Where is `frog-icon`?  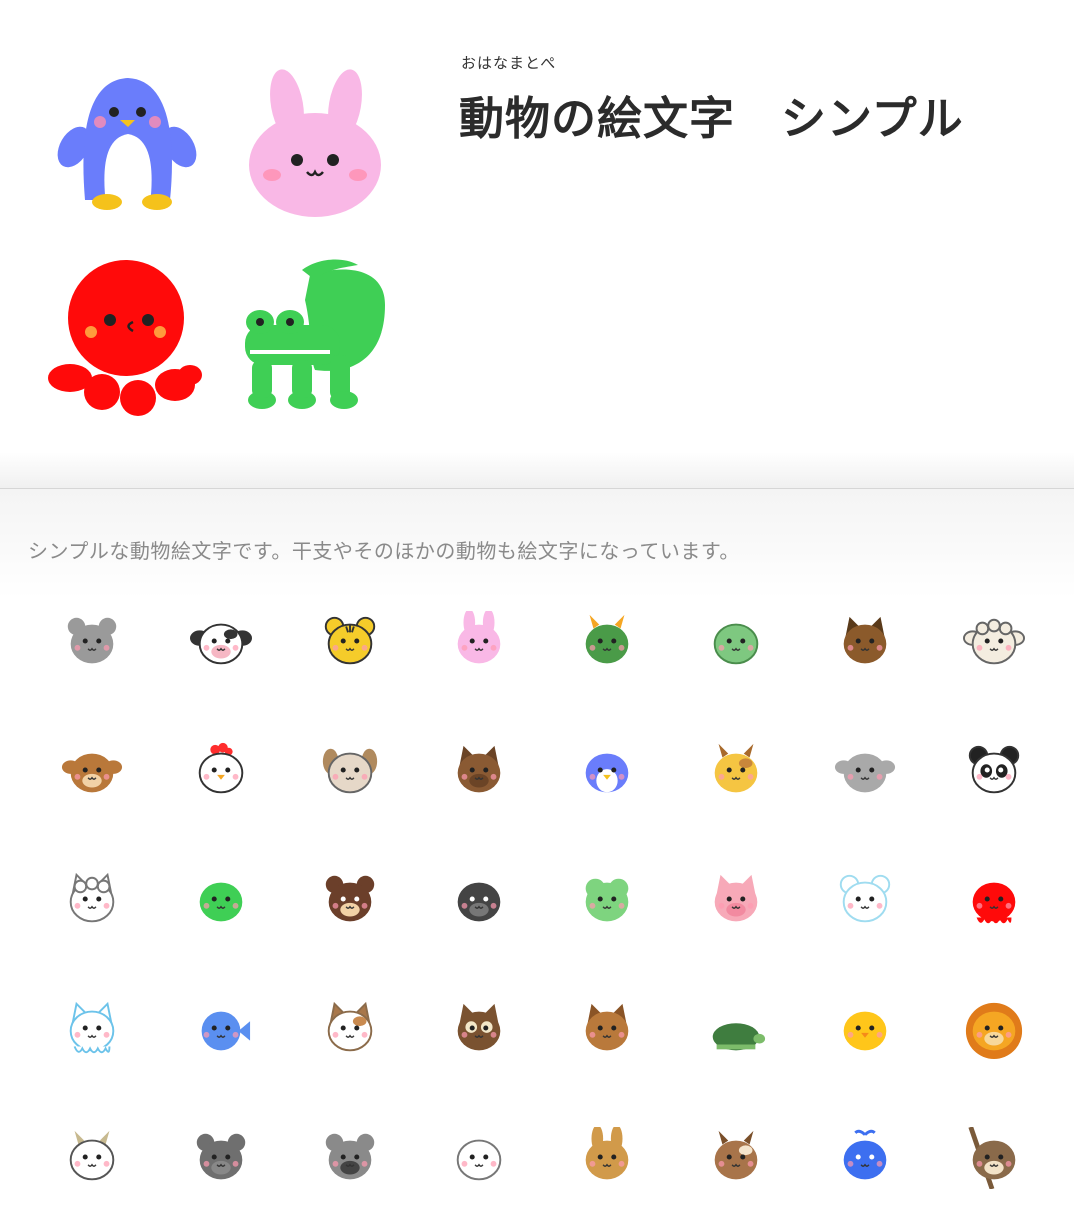 frog-icon is located at coordinates (607, 899).